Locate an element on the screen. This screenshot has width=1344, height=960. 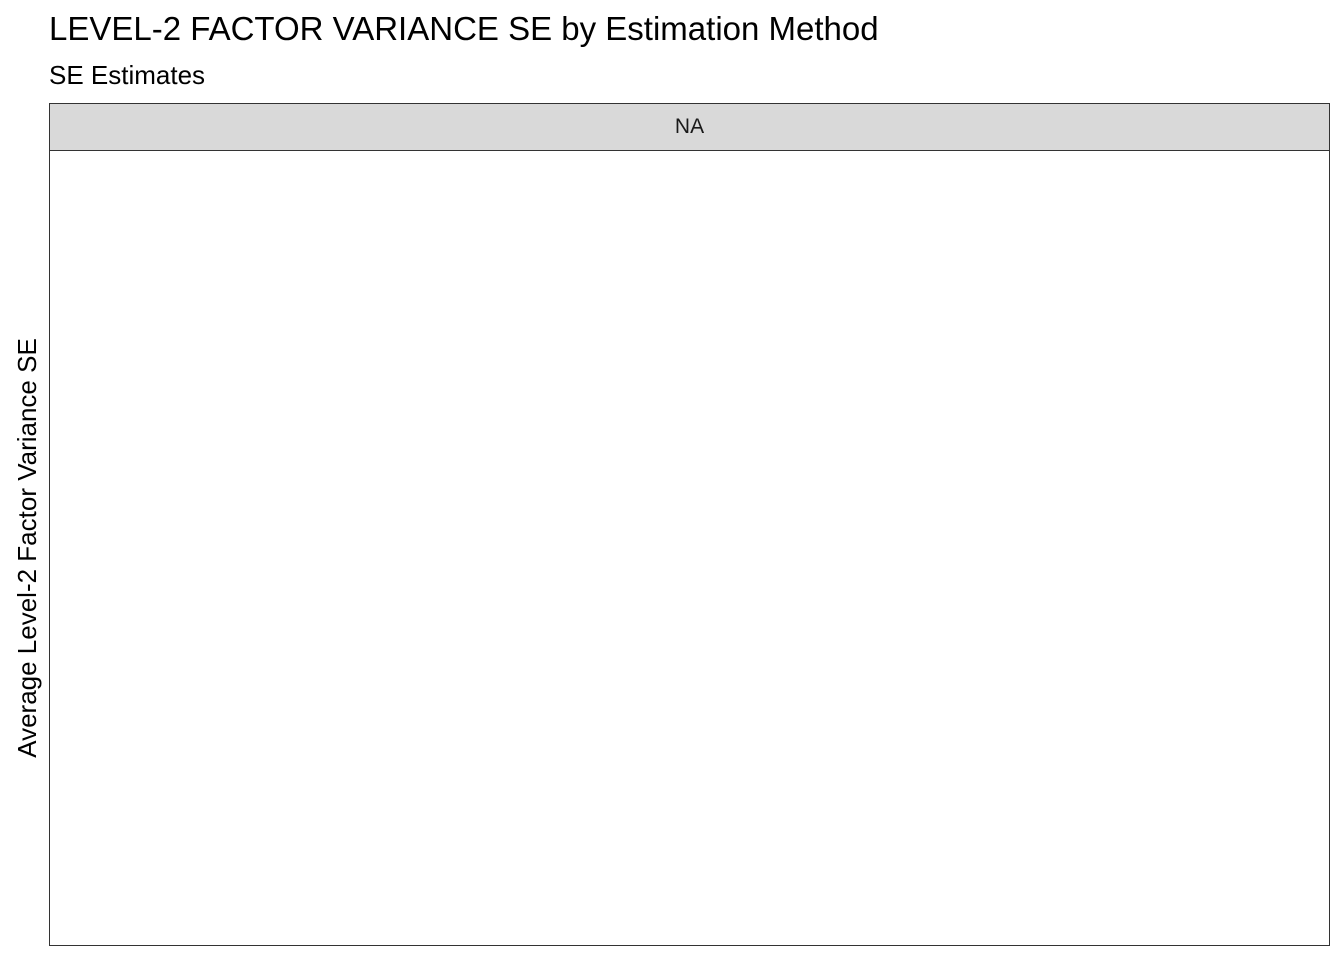
facet-strip: NA is located at coordinates (689, 127).